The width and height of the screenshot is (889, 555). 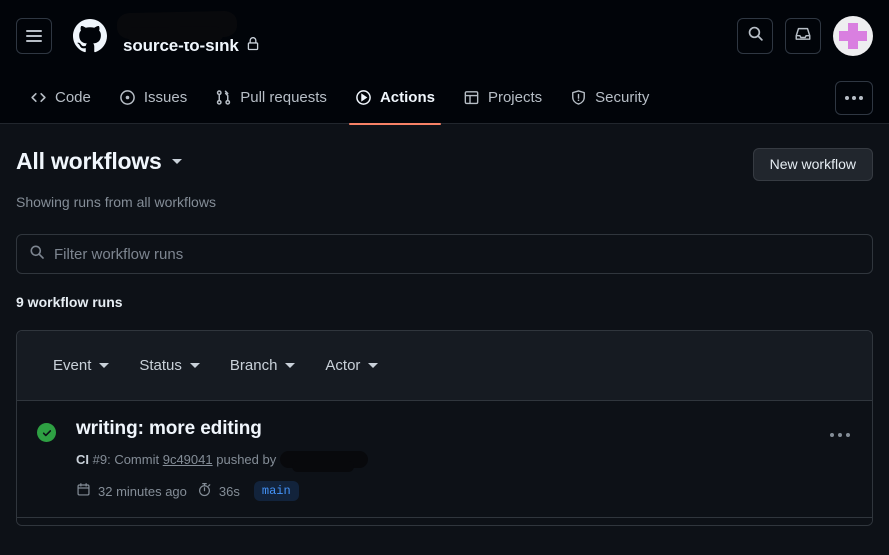 What do you see at coordinates (363, 97) in the screenshot?
I see `play-icon` at bounding box center [363, 97].